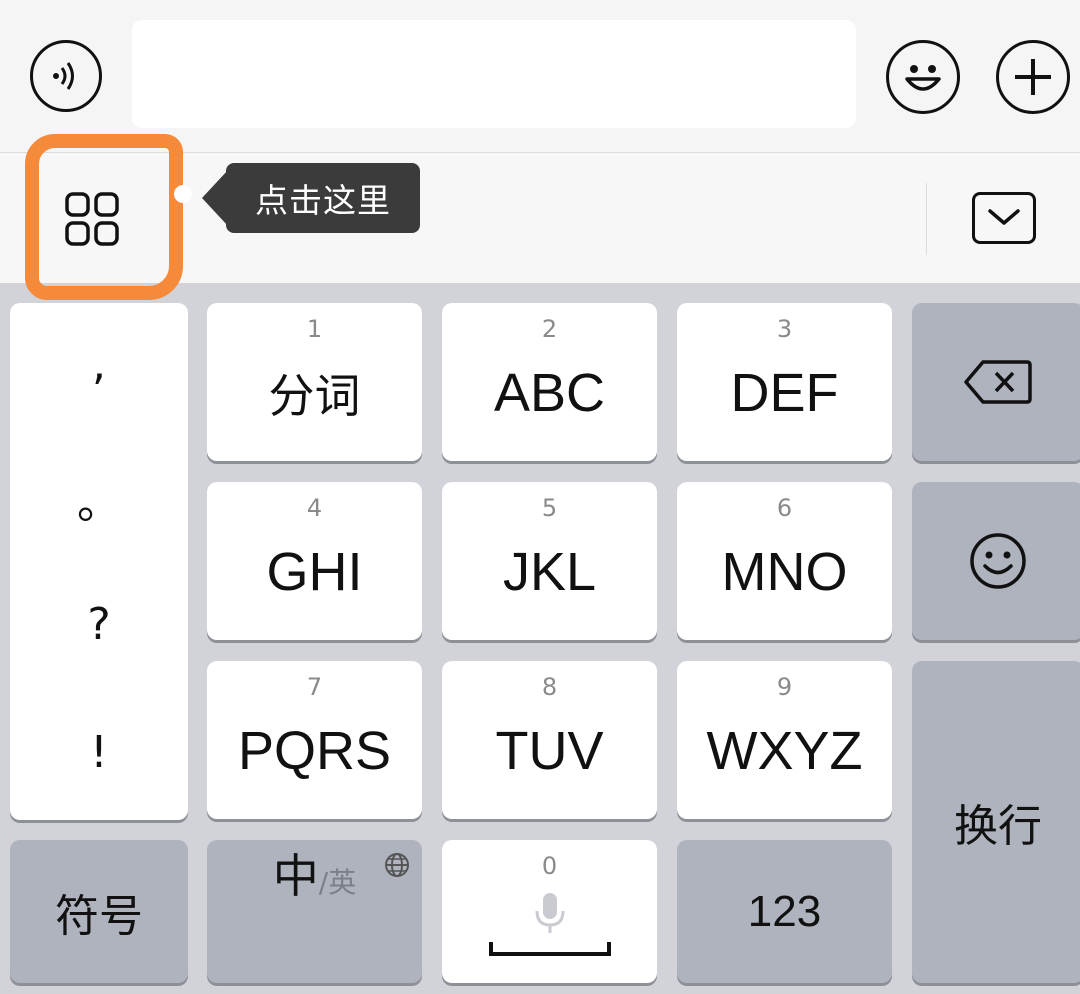  Describe the element at coordinates (314, 572) in the screenshot. I see `key-label: GHI` at that location.